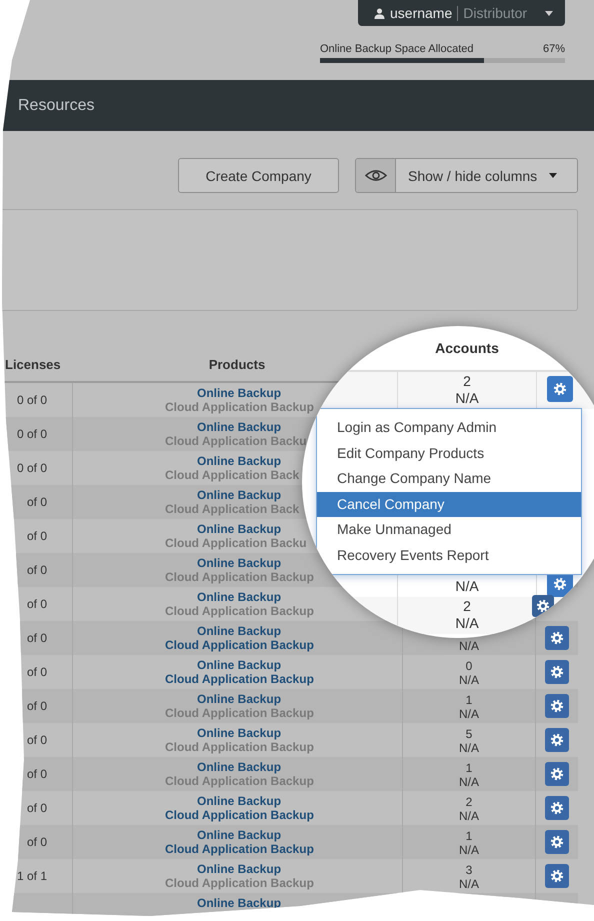 The image size is (594, 921). I want to click on user-menu-button: username Distributor, so click(461, 13).